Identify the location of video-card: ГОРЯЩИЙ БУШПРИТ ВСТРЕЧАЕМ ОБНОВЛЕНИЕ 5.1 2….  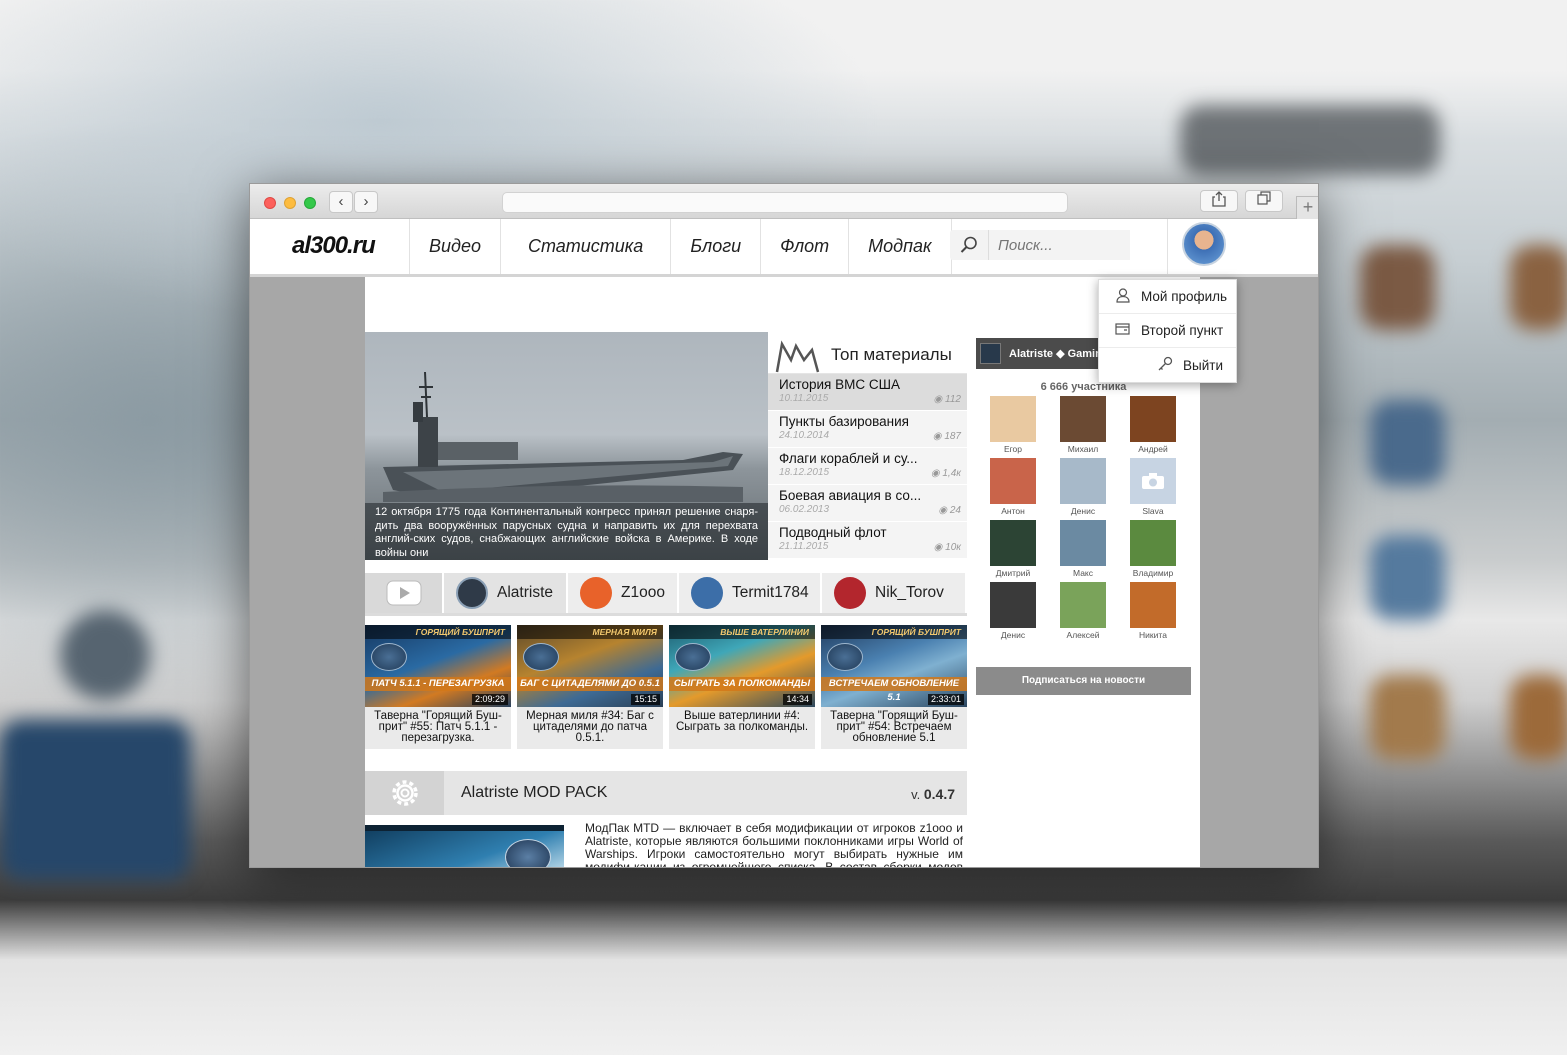
(894, 687).